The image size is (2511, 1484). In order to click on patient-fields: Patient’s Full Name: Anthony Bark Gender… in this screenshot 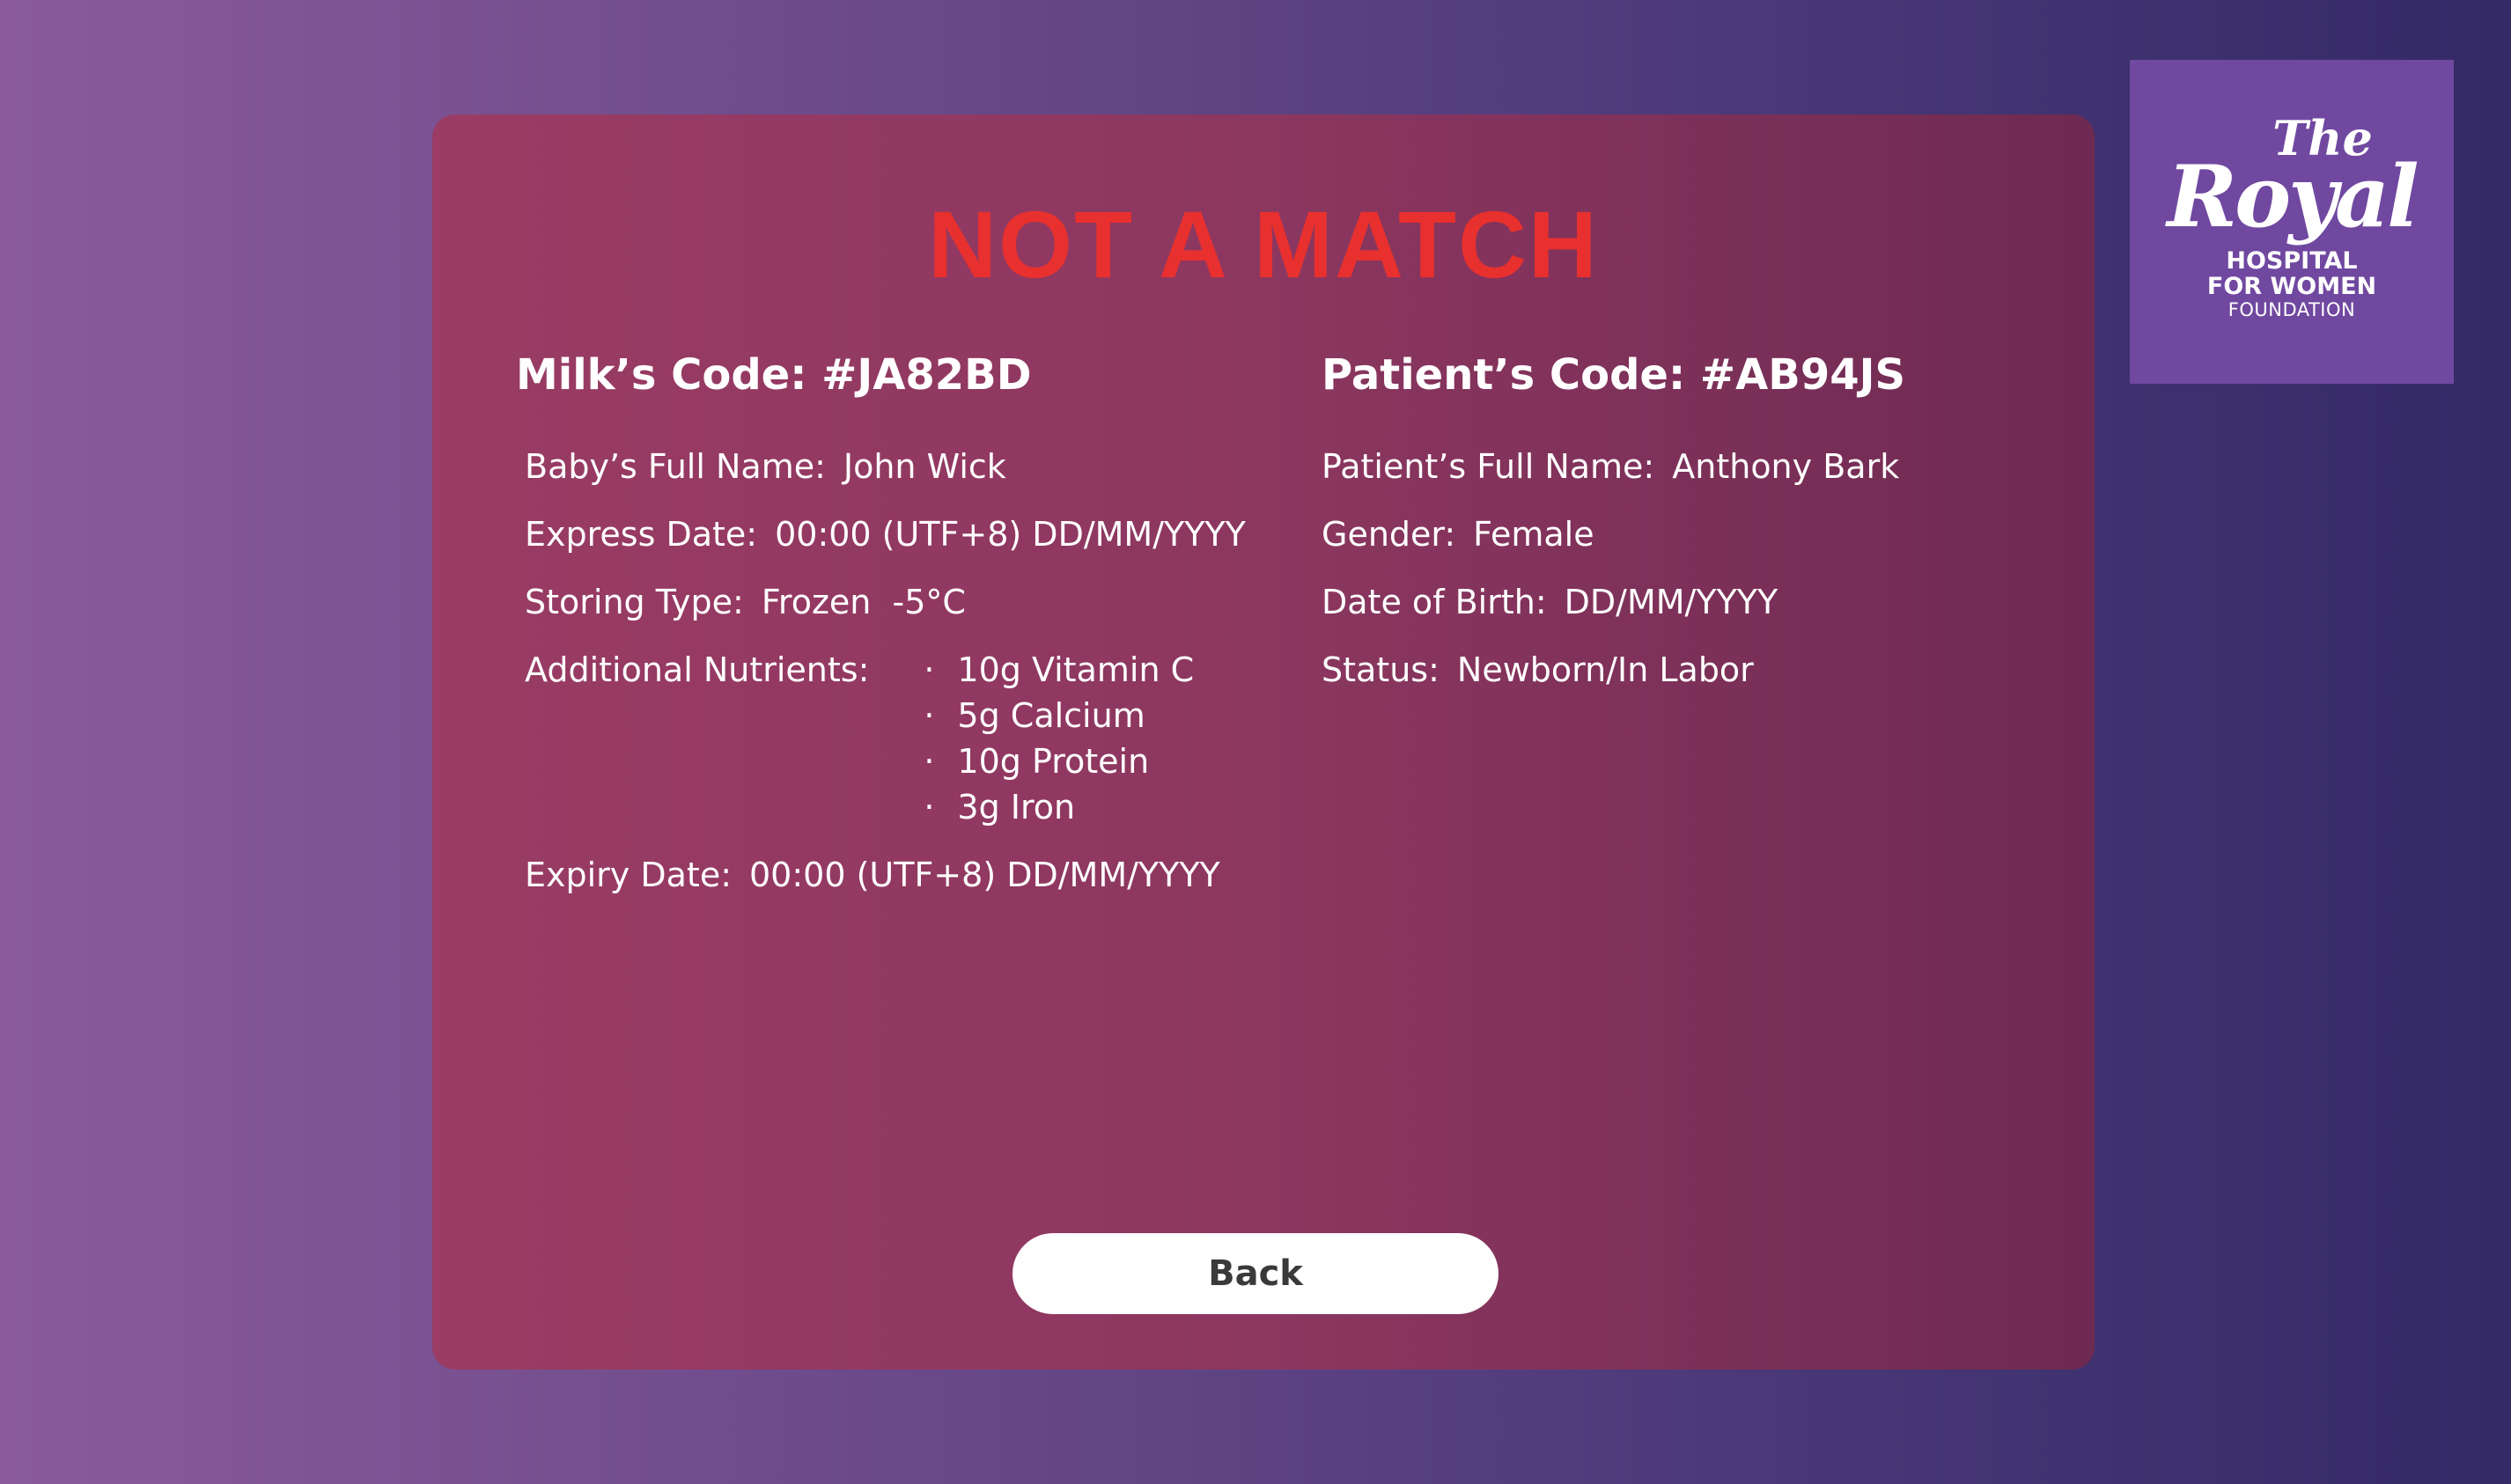, I will do `click(1682, 568)`.